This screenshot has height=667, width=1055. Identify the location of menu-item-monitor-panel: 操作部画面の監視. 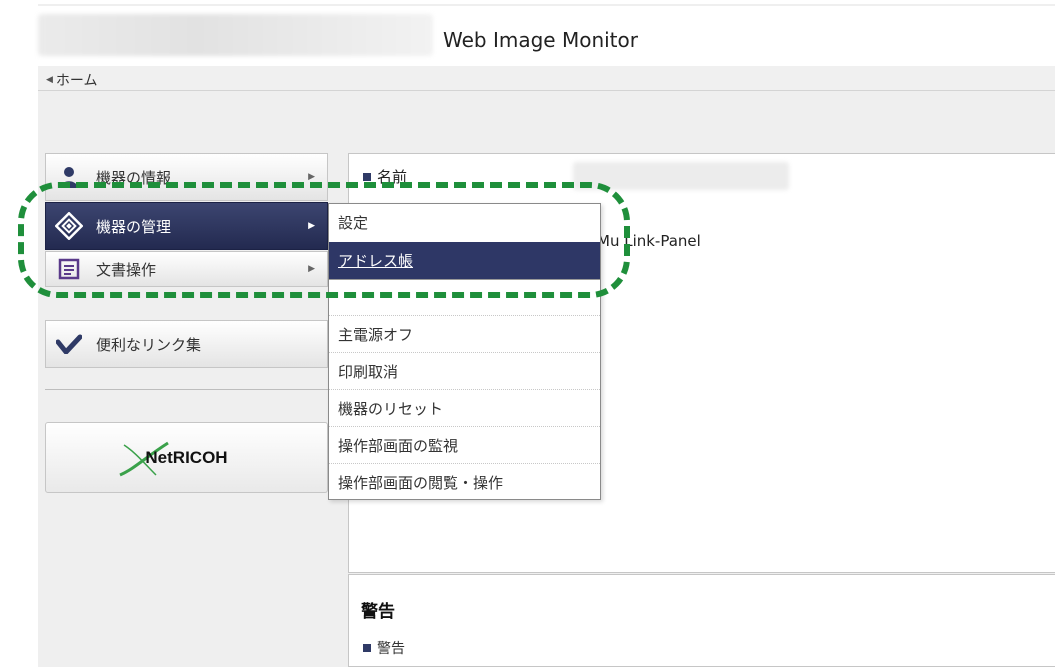
(464, 444).